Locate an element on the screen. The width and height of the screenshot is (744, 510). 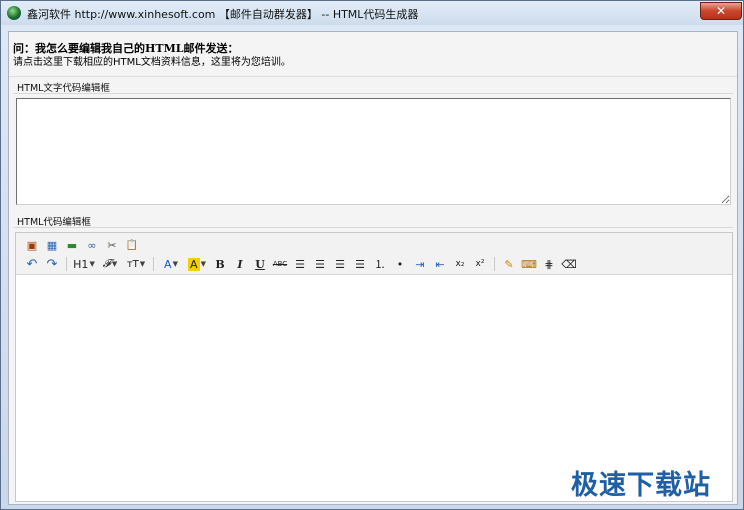
divider is located at coordinates (373, 76).